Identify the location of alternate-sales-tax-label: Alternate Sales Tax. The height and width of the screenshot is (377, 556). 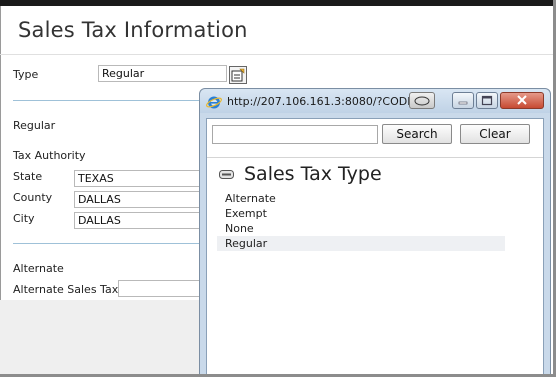
(66, 289).